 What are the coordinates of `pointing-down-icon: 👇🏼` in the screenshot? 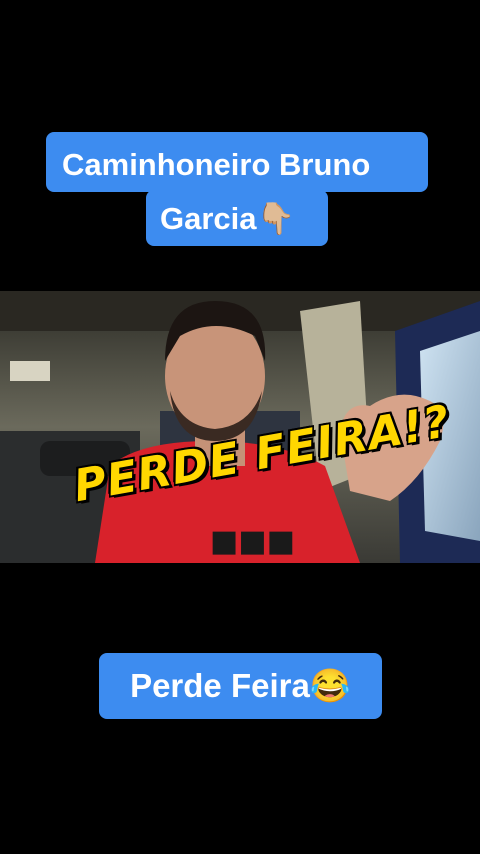 It's located at (276, 218).